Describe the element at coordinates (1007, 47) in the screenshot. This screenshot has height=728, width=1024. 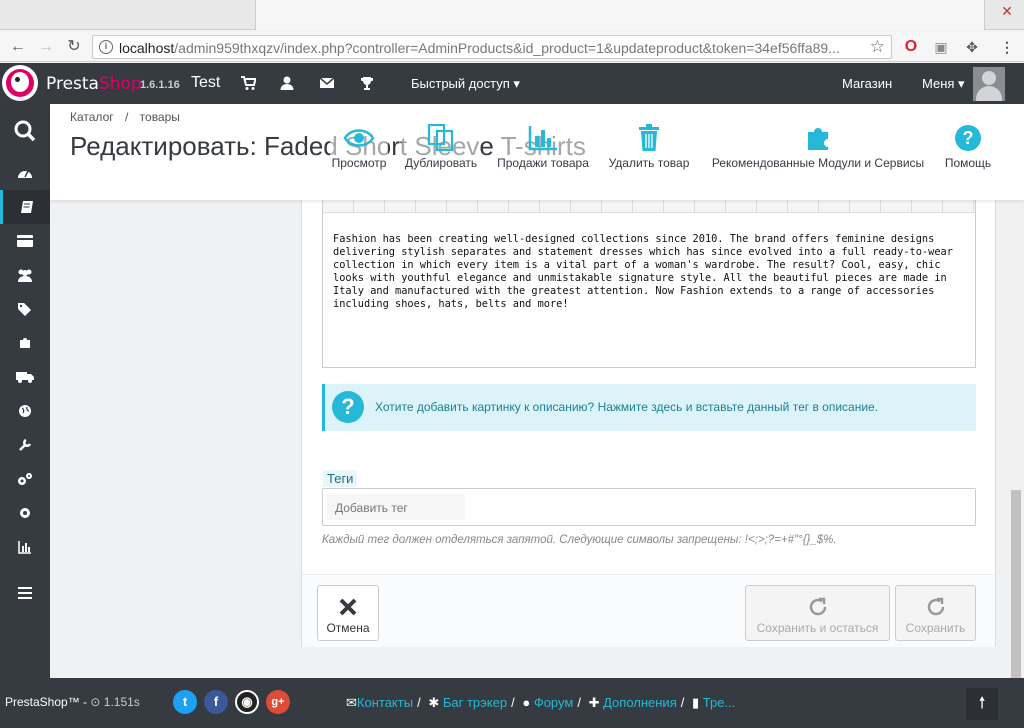
I see `chrome-menu-icon: ⋮` at that location.